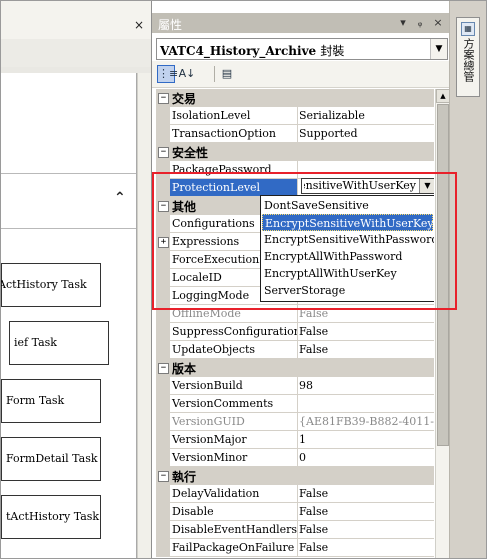 Image resolution: width=487 pixels, height=559 pixels. I want to click on category-execution: − 執行, so click(295, 476).